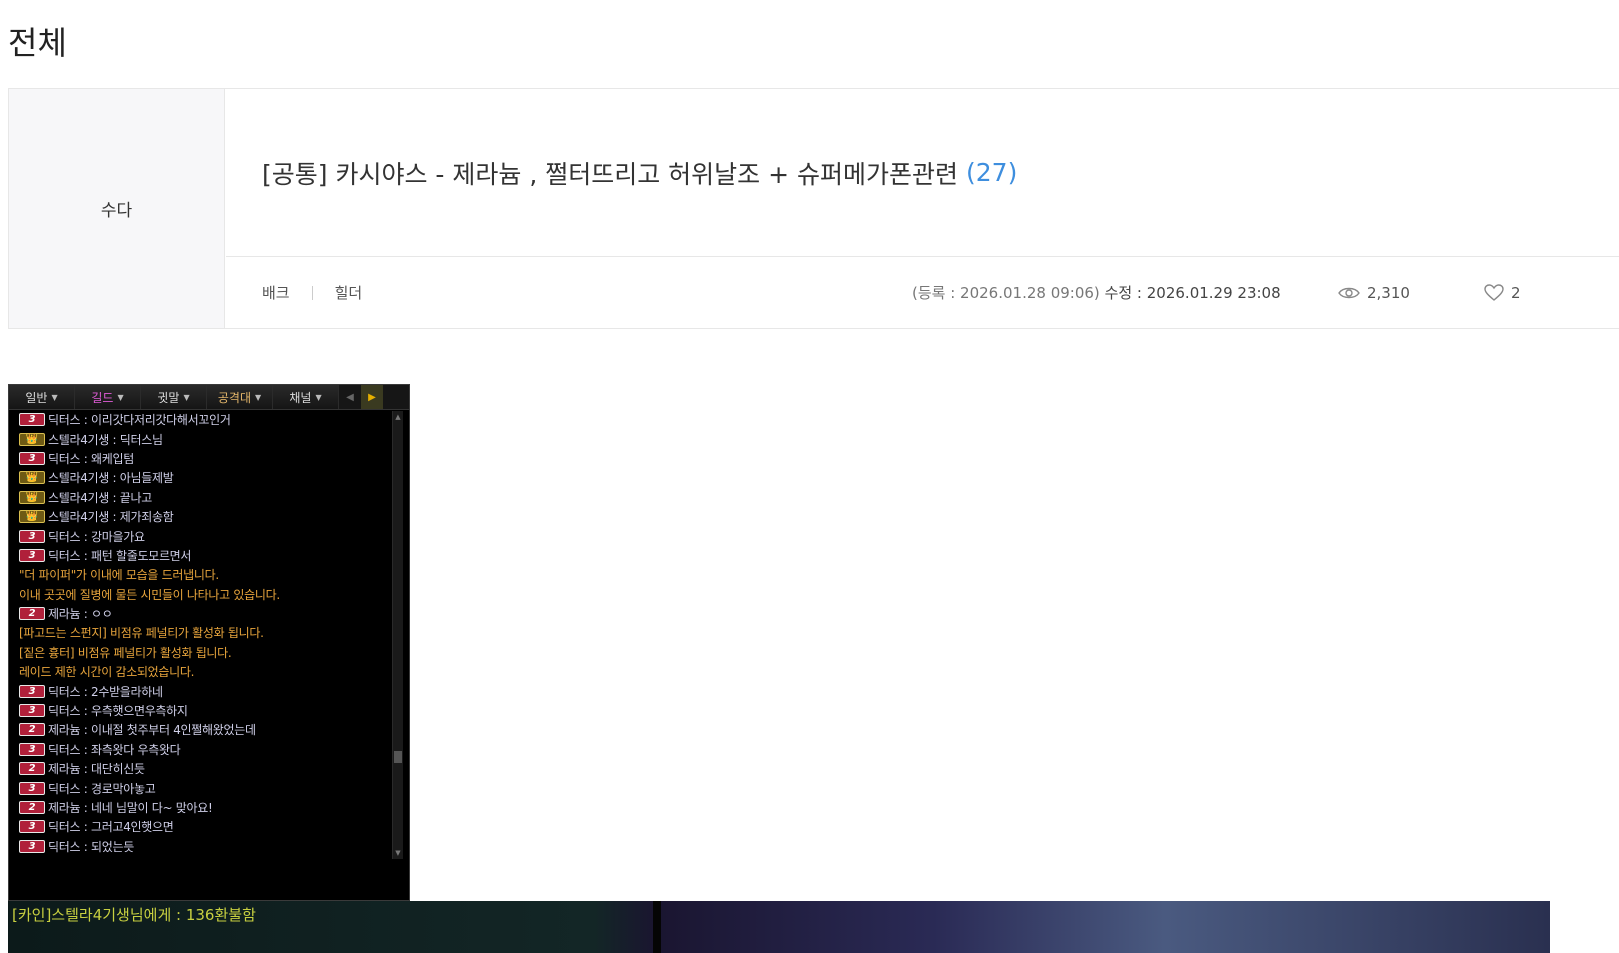 The height and width of the screenshot is (953, 1619). What do you see at coordinates (306, 397) in the screenshot?
I see `chat-tab-channel: 채널 ▼` at bounding box center [306, 397].